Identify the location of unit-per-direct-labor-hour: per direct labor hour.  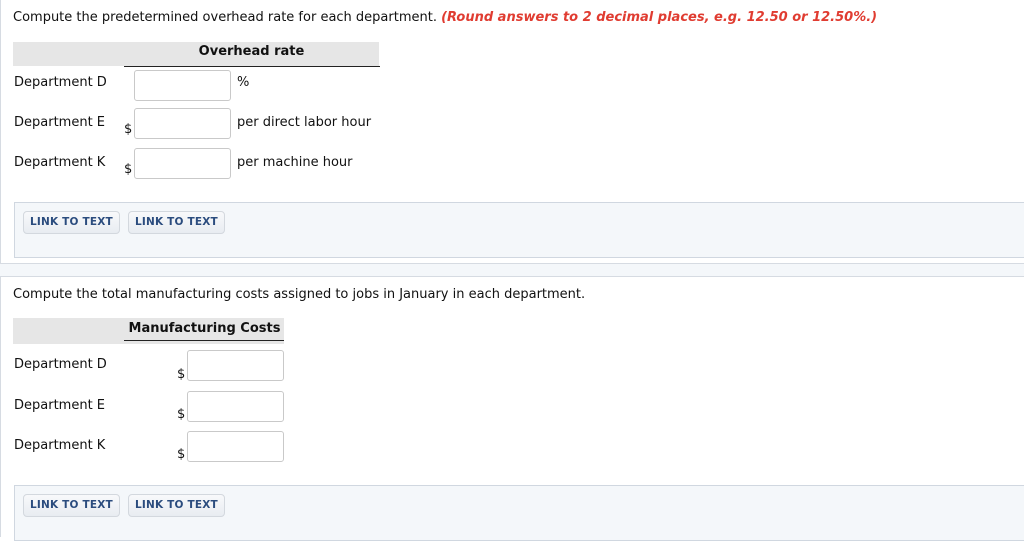
(304, 122).